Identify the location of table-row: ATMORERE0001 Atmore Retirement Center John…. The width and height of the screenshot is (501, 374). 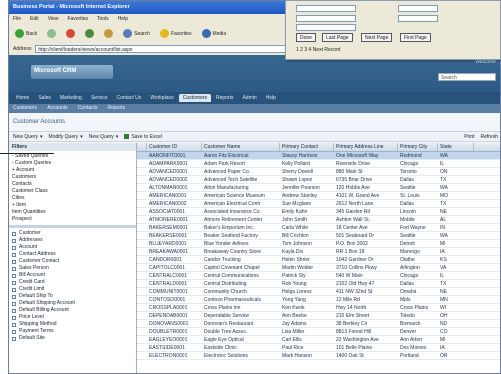
(318, 220).